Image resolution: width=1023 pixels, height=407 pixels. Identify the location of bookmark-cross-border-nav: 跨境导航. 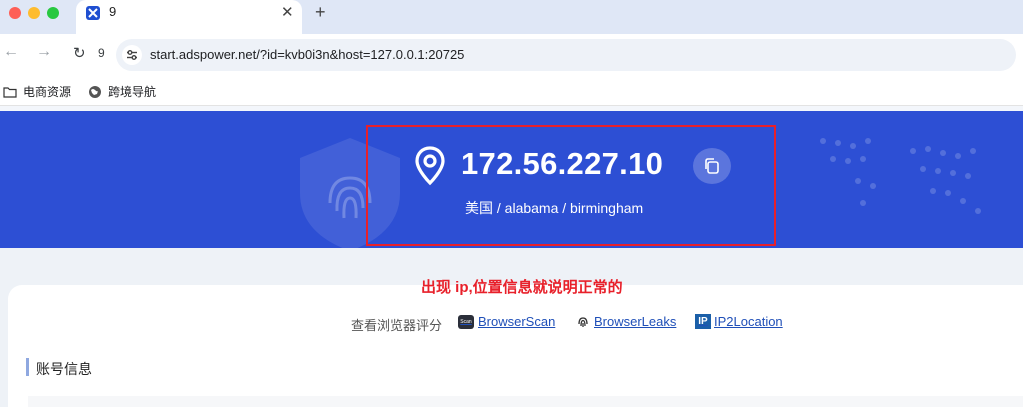
(122, 91).